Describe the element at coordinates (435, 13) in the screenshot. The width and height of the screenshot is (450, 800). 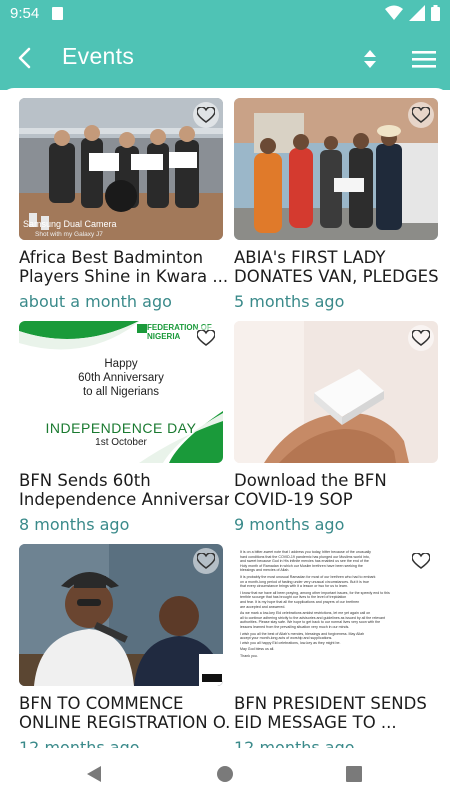
I see `battery-icon` at that location.